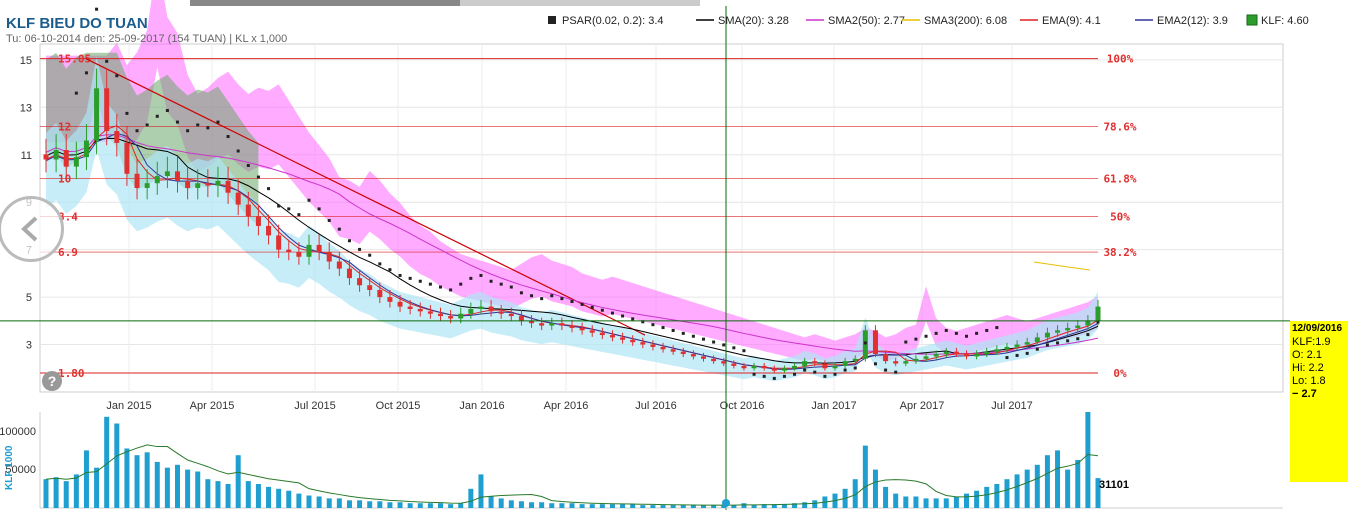 This screenshot has height=510, width=1348. What do you see at coordinates (212, 406) in the screenshot?
I see `x-tick-label: Apr 2015` at bounding box center [212, 406].